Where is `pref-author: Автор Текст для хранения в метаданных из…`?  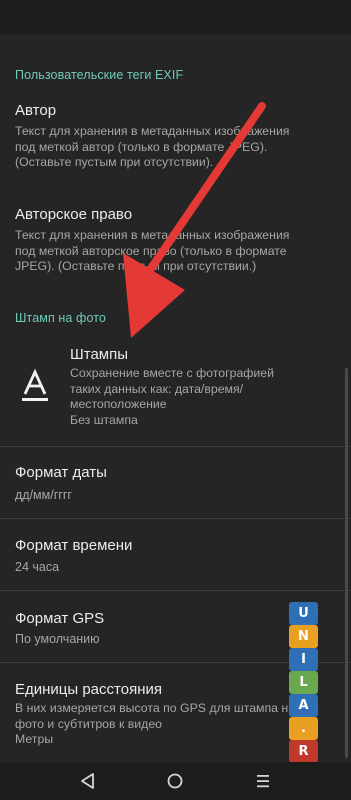 pref-author: Автор Текст для хранения в метаданных из… is located at coordinates (175, 142).